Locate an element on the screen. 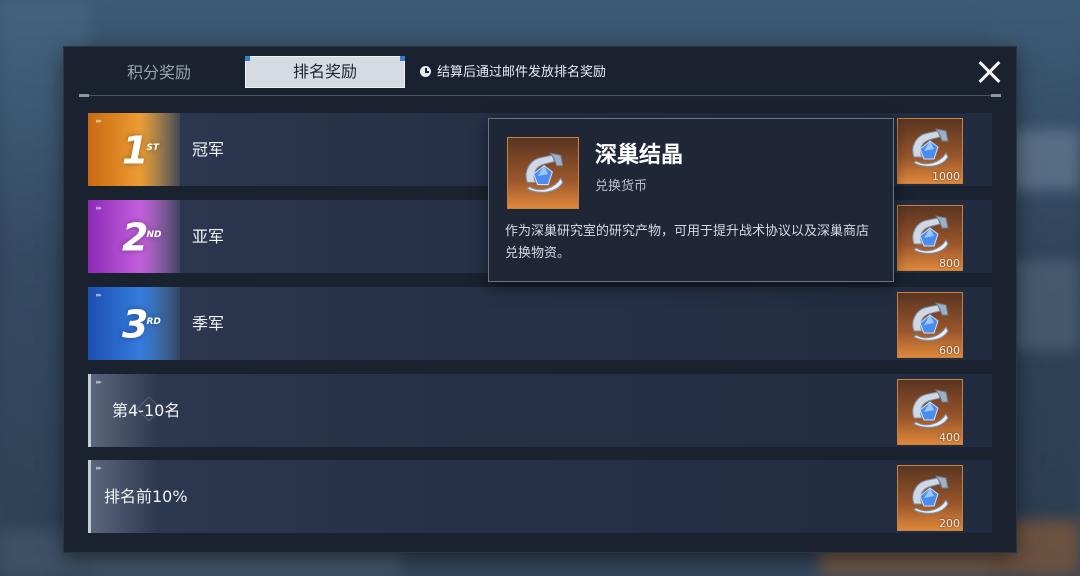  settlement-notice: 结算后通过邮件发放排名奖励 is located at coordinates (513, 73).